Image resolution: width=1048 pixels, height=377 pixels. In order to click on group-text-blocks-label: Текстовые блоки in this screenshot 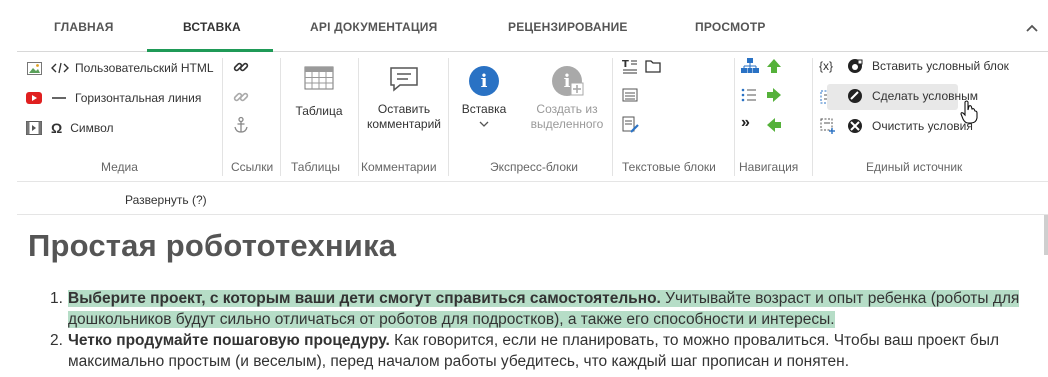, I will do `click(669, 167)`.